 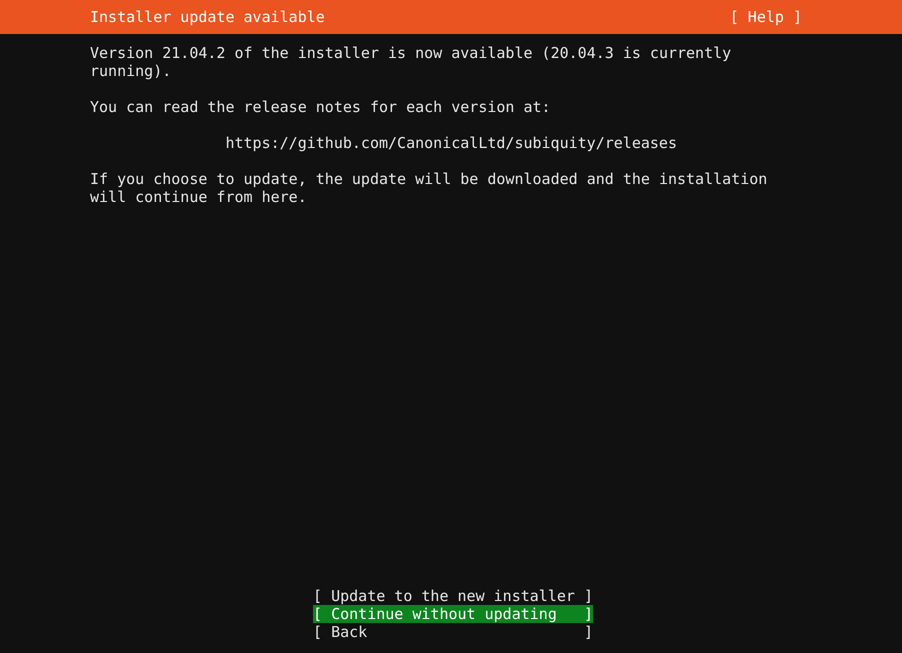 I want to click on menu-button: [ Back ], so click(x=453, y=632).